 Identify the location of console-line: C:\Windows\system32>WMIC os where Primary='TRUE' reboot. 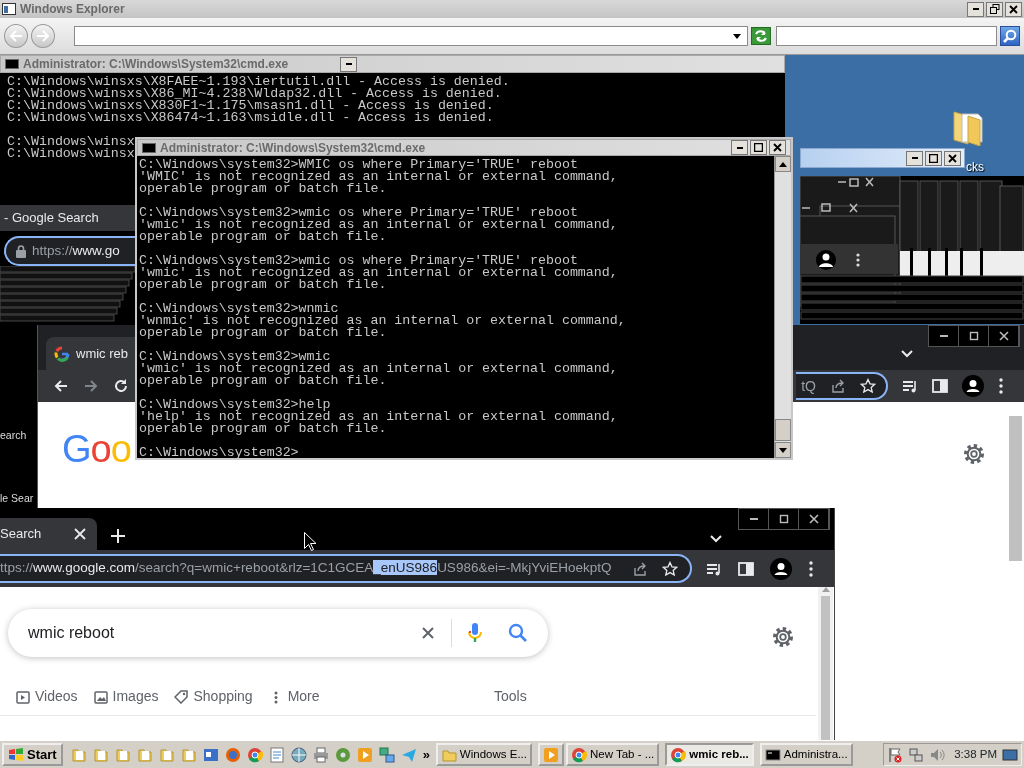
(358, 165).